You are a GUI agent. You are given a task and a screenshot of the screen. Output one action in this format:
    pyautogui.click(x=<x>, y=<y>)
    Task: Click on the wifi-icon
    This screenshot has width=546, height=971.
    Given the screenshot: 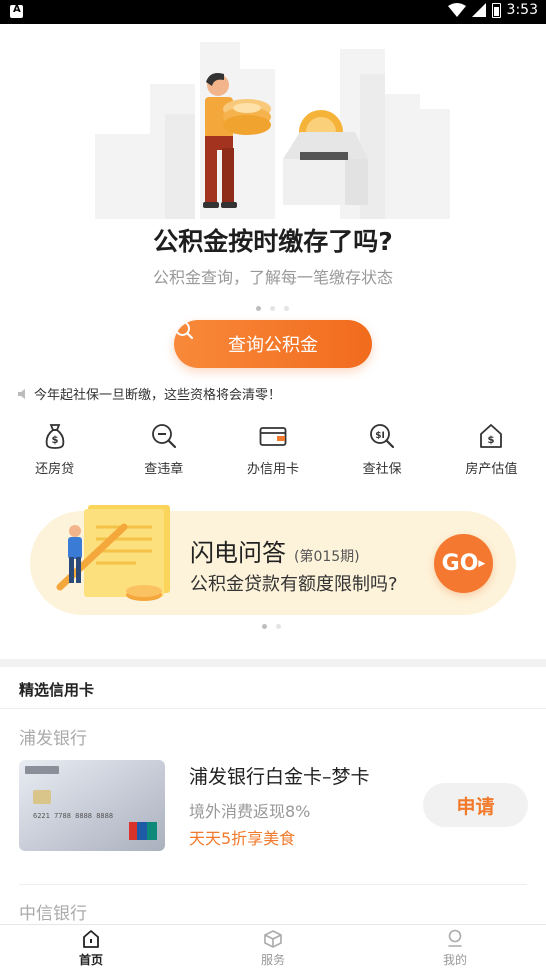 What is the action you would take?
    pyautogui.click(x=456, y=10)
    